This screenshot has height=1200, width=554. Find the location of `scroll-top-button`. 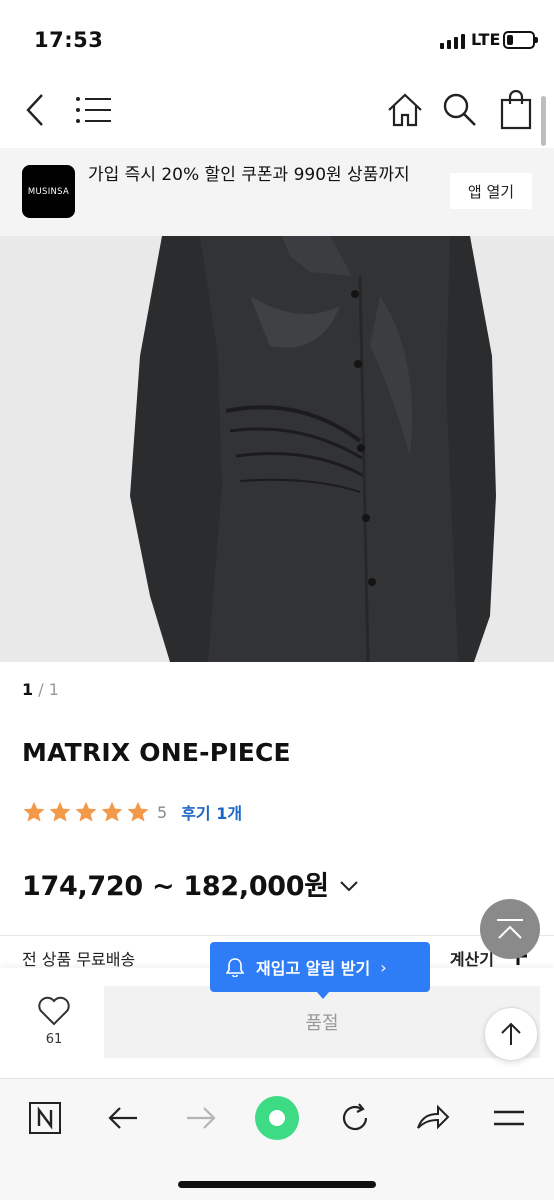

scroll-top-button is located at coordinates (511, 1034).